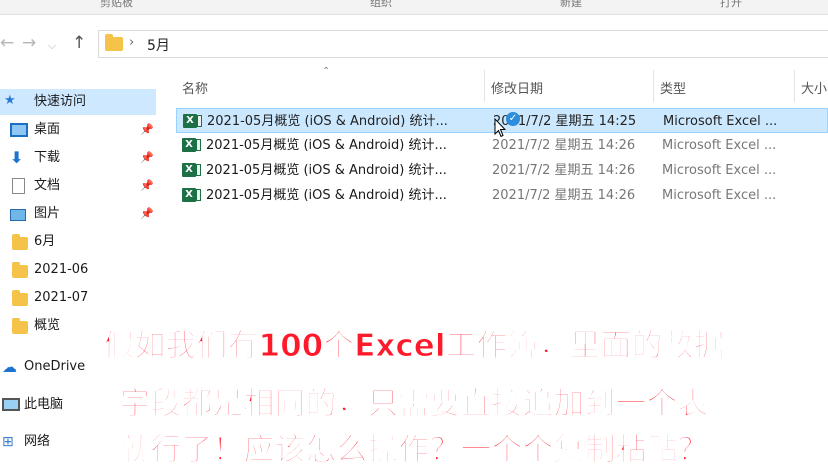 The image size is (828, 471). Describe the element at coordinates (414, 346) in the screenshot. I see `caption-line-1: 假如我们有100个Excel工作簿，里面的数据` at that location.